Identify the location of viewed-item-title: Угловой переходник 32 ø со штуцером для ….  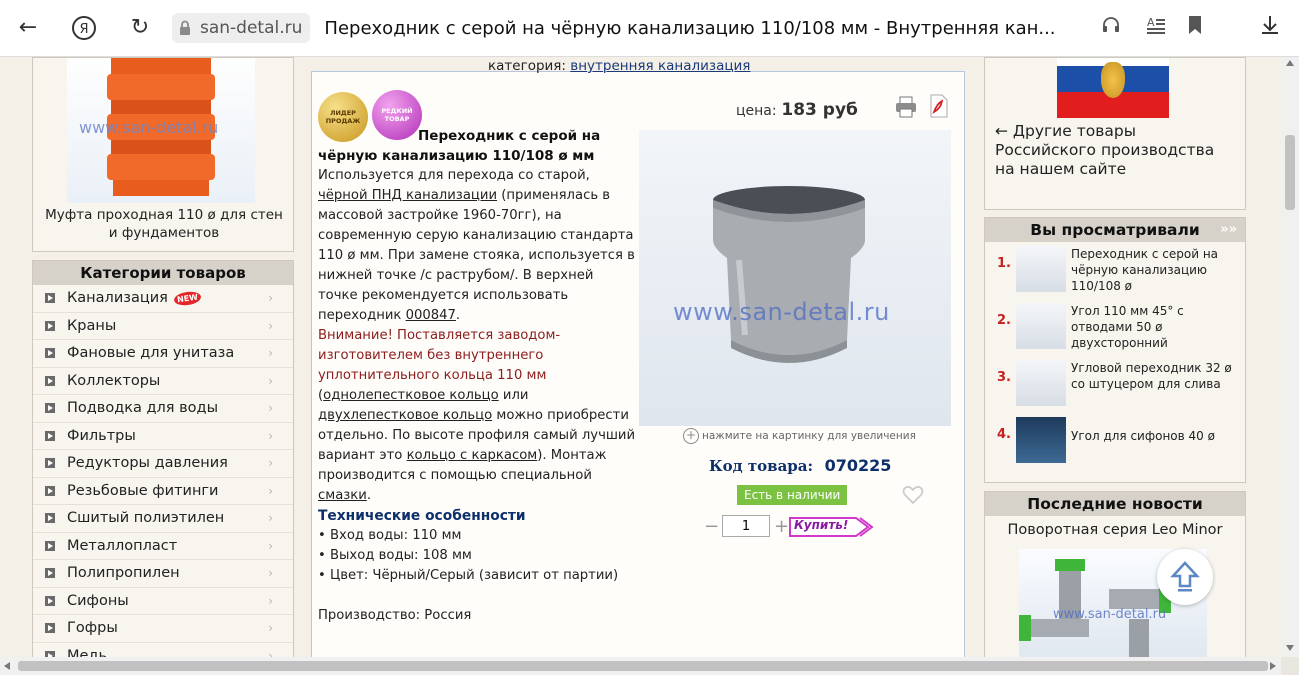
(1156, 376).